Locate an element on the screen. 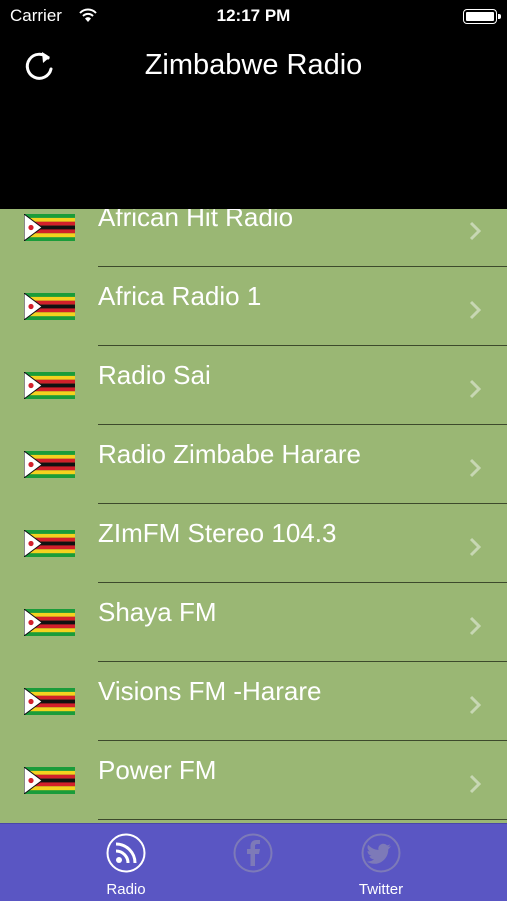 Image resolution: width=507 pixels, height=901 pixels. rss-icon is located at coordinates (126, 853).